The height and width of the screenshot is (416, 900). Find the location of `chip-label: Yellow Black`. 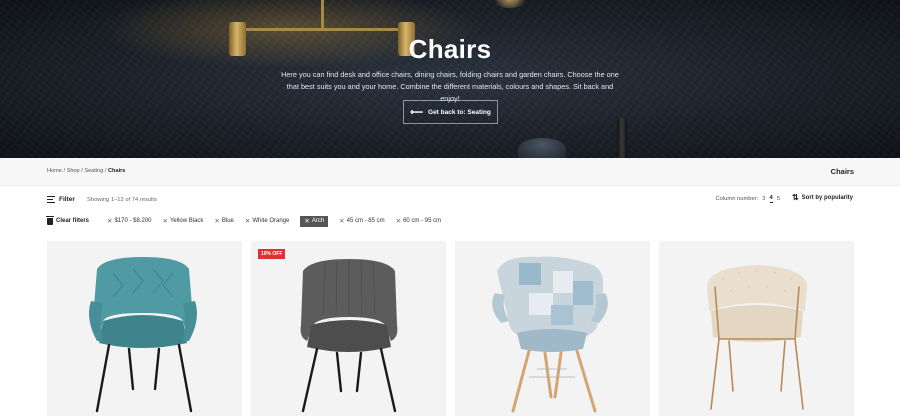

chip-label: Yellow Black is located at coordinates (186, 221).